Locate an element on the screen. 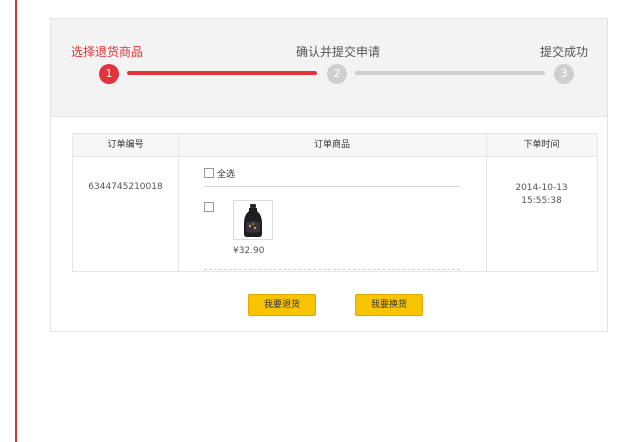  table-header: 订单编号 订单商品 下单时间 is located at coordinates (335, 145).